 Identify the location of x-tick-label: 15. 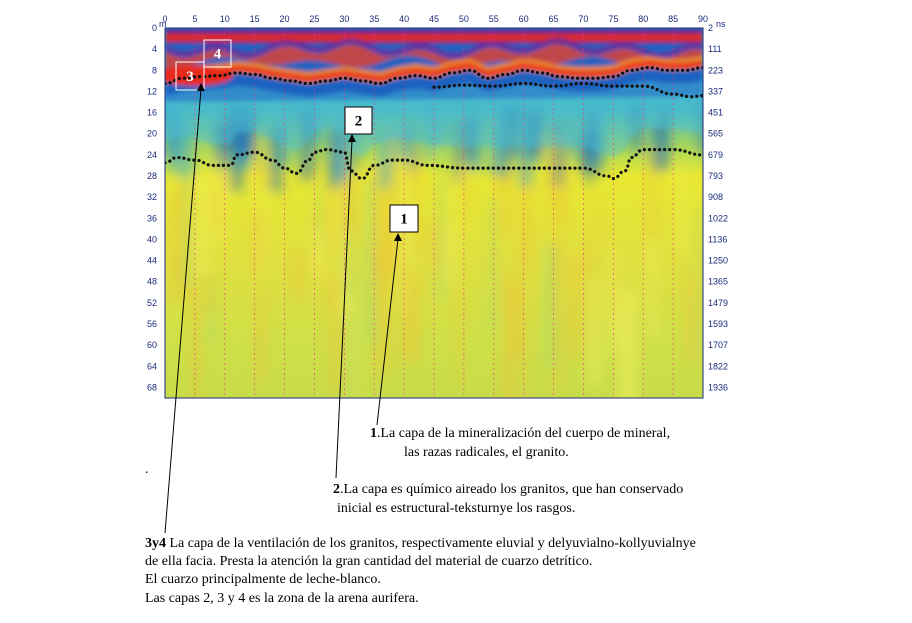
(255, 19).